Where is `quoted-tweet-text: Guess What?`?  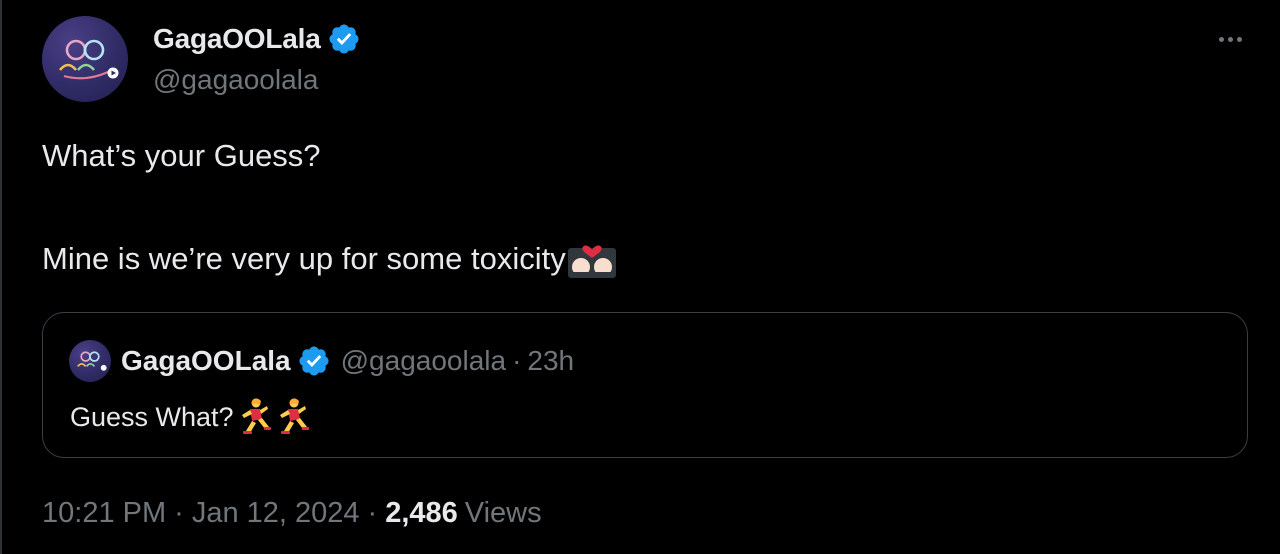 quoted-tweet-text: Guess What? is located at coordinates (152, 416).